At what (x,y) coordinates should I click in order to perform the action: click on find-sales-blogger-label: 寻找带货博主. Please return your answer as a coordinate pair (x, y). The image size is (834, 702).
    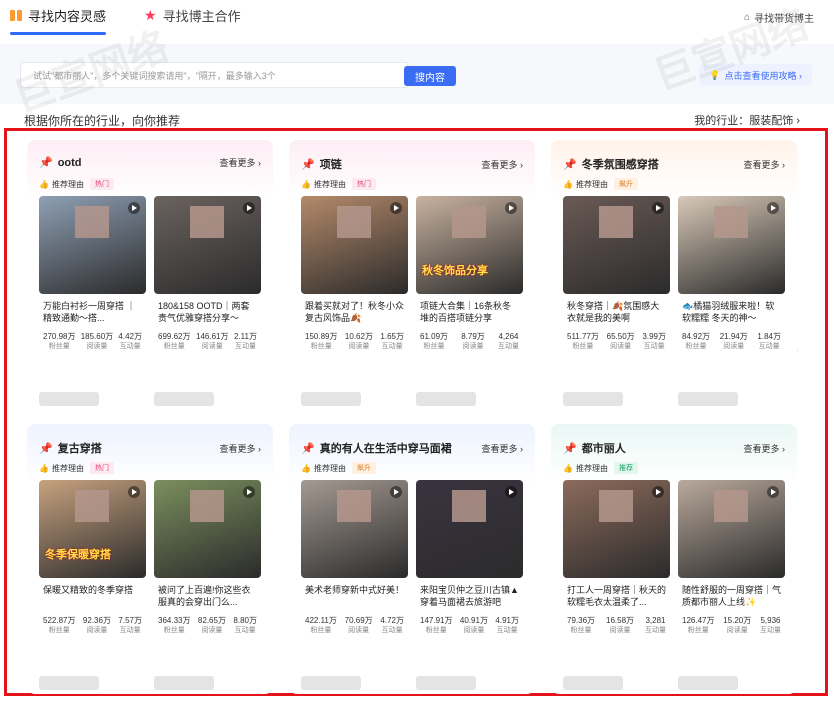
    Looking at the image, I should click on (784, 19).